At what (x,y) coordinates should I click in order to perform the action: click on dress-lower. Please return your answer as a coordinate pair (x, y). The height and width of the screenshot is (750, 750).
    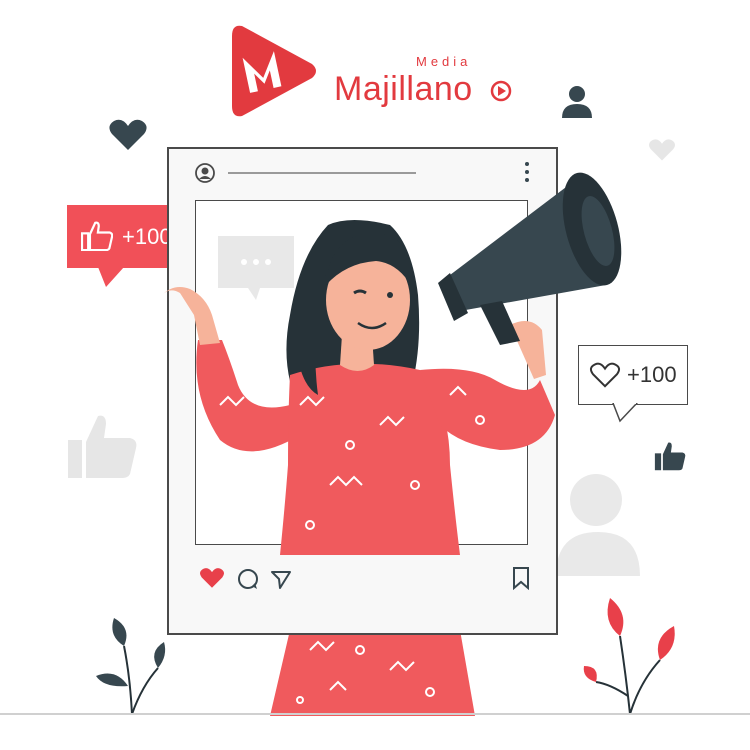
    Looking at the image, I should click on (372, 673).